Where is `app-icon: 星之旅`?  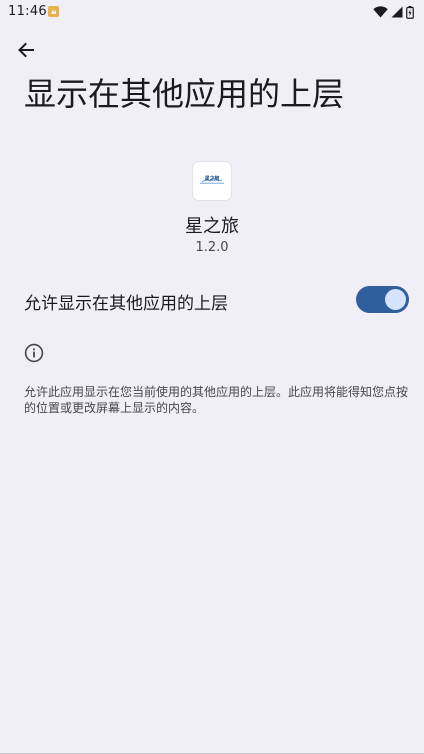
app-icon: 星之旅 is located at coordinates (212, 181).